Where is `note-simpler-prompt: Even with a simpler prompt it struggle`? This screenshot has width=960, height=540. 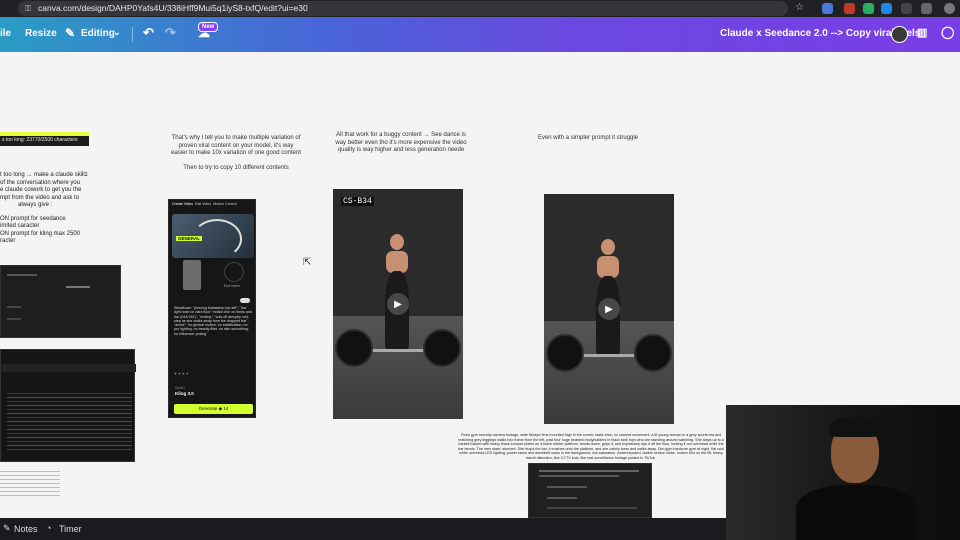 note-simpler-prompt: Even with a simpler prompt it struggle is located at coordinates (588, 138).